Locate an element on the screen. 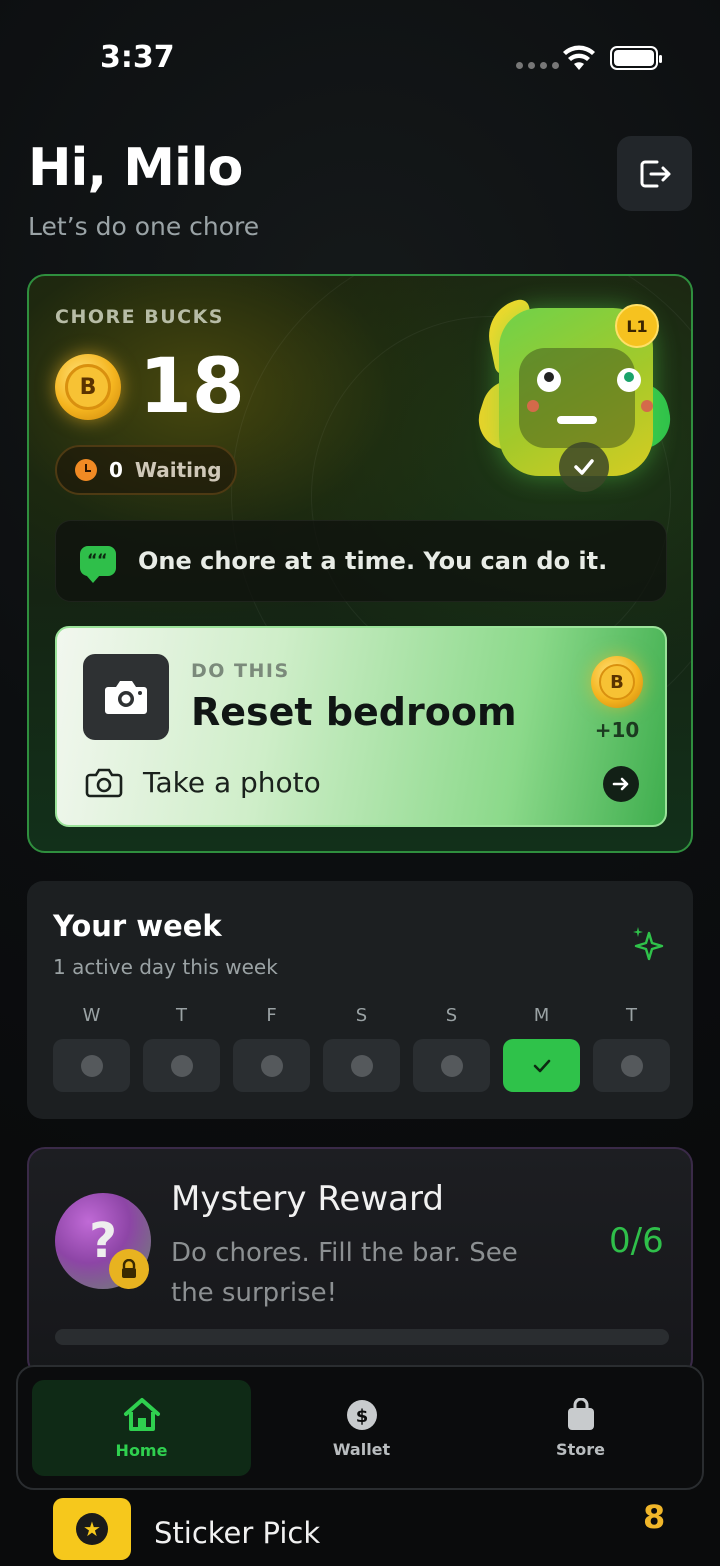  tab-wallet-label: Wallet is located at coordinates (361, 1449).